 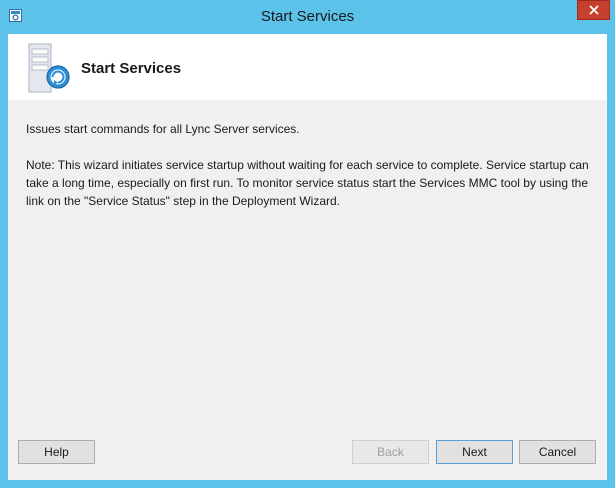 What do you see at coordinates (307, 67) in the screenshot?
I see `wizard-header: Start Services` at bounding box center [307, 67].